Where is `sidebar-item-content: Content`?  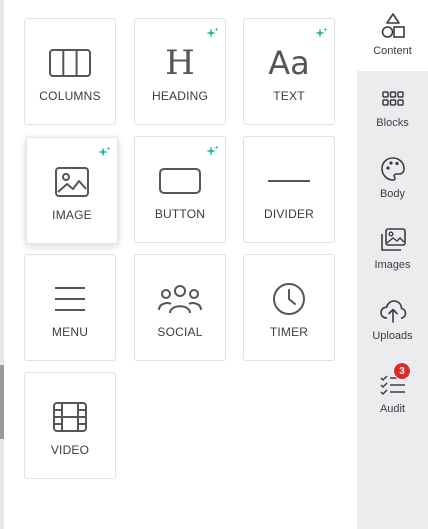 sidebar-item-content: Content is located at coordinates (392, 35).